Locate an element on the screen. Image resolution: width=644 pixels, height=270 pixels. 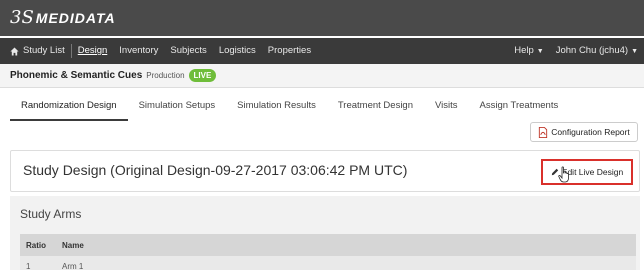
user-label: John Chu (jchu4) is located at coordinates (592, 50).